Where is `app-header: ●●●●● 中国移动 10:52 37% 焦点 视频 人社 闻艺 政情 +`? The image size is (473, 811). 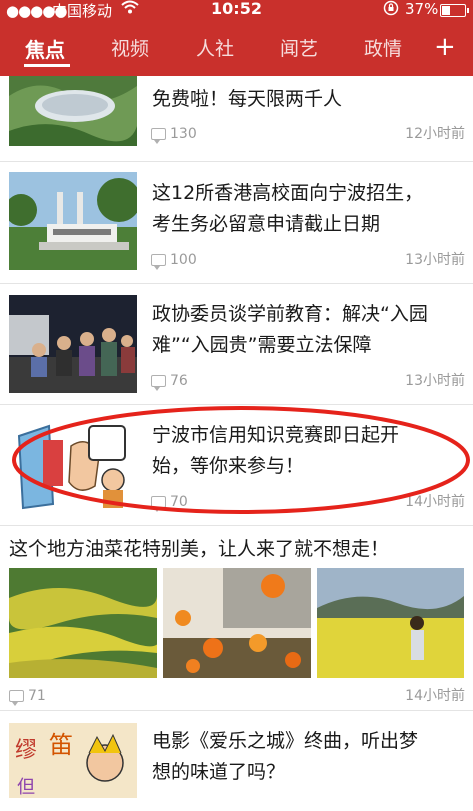
app-header: ●●●●● 中国移动 10:52 37% 焦点 视频 人社 闻艺 政情 + is located at coordinates (236, 38).